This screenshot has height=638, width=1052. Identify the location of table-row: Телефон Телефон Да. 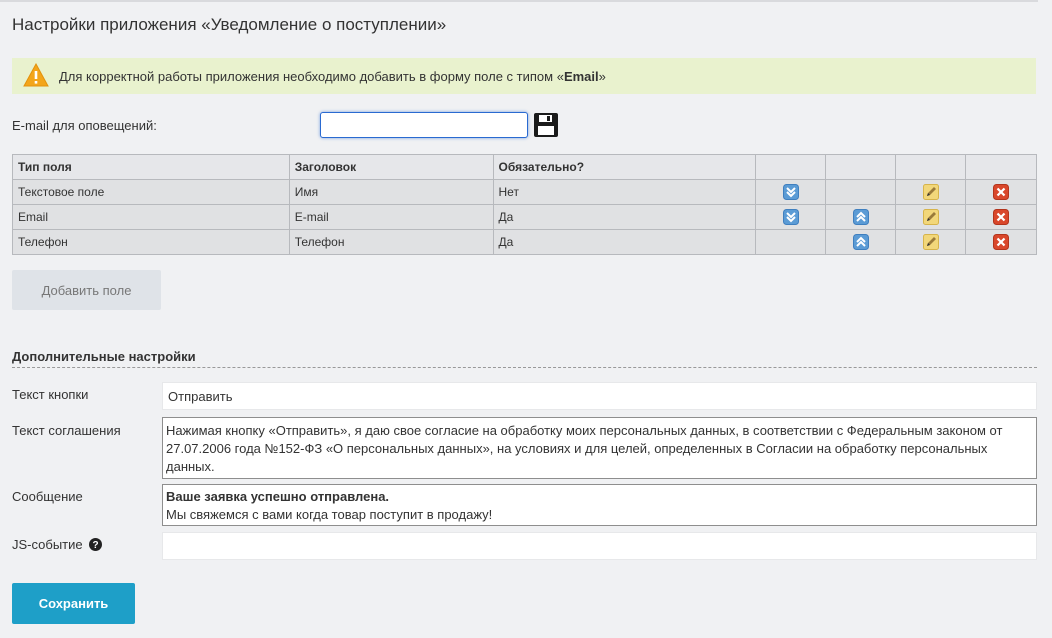
(524, 242).